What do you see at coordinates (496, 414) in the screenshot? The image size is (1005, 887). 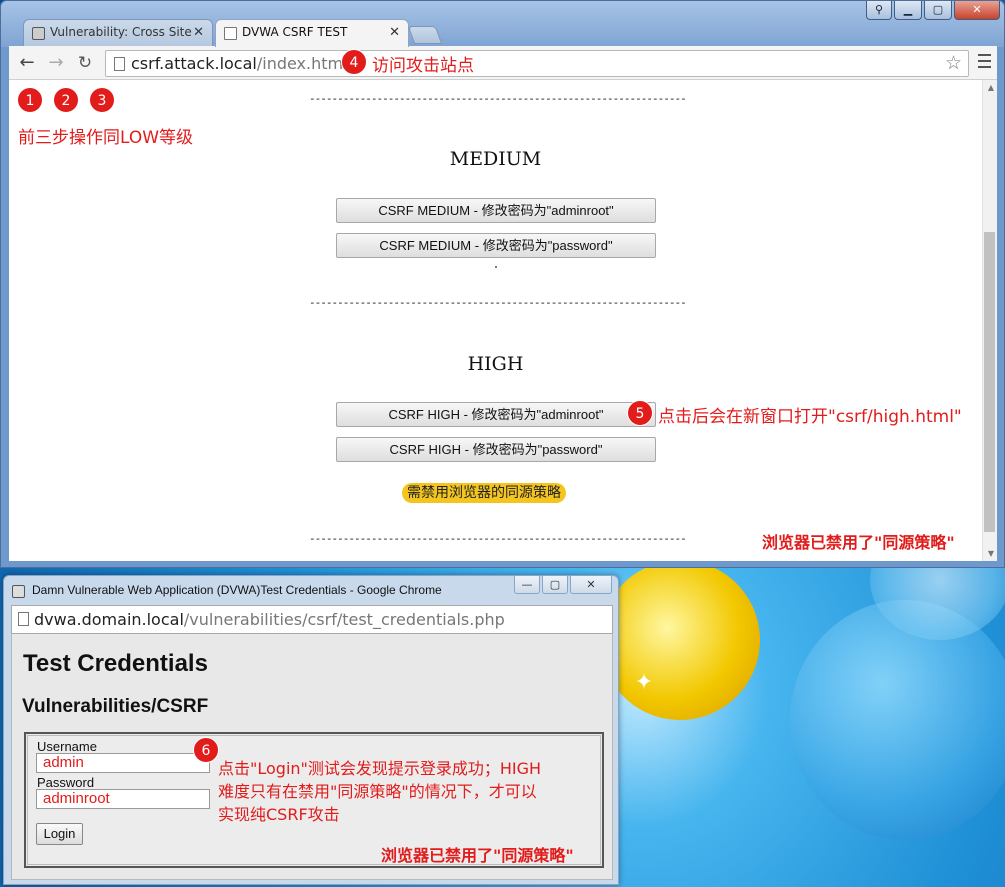 I see `csrf-high-adminroot-button: CSRF HIGH - 修改密码为"adminroot"` at bounding box center [496, 414].